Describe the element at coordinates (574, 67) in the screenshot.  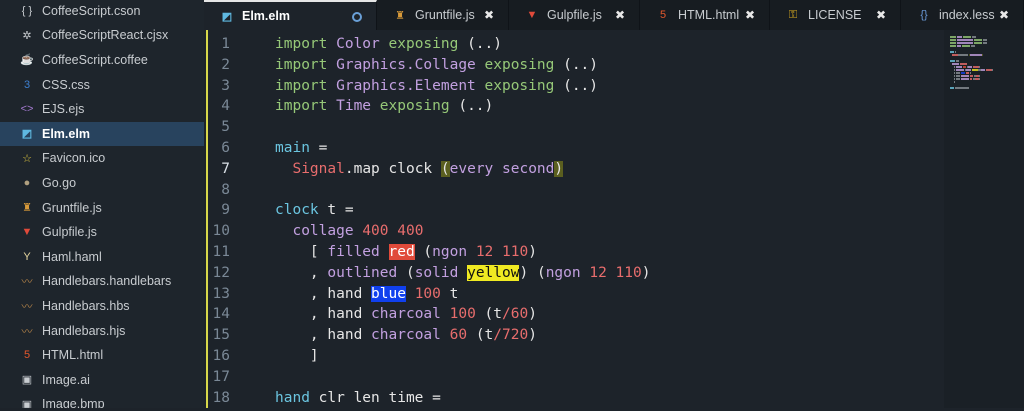
I see `code-line: 2 import Graphics.Collage exposing (..)` at that location.